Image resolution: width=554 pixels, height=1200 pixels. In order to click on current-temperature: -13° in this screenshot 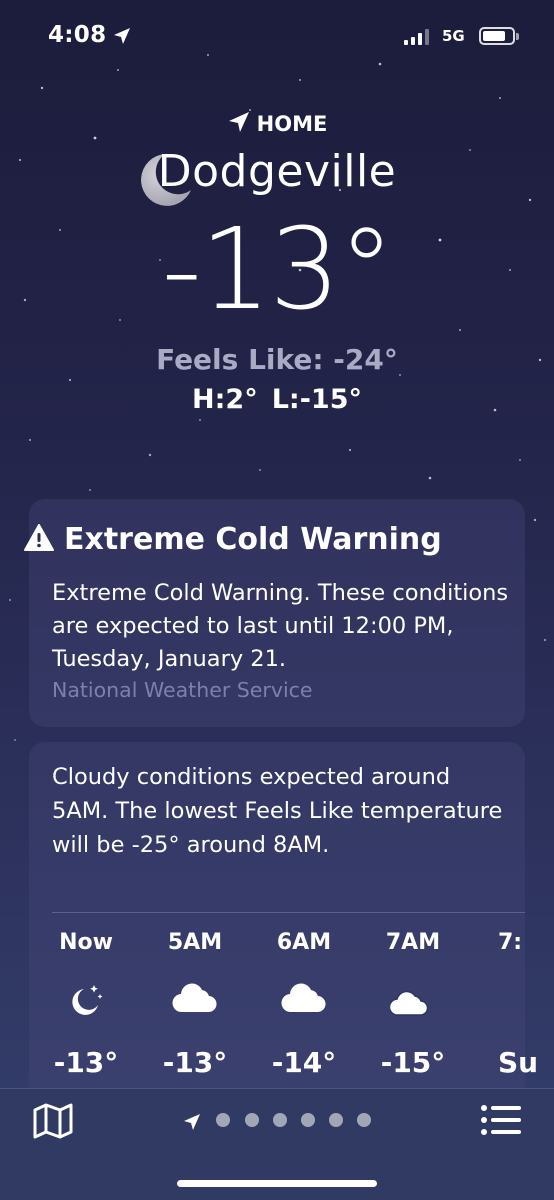, I will do `click(278, 270)`.